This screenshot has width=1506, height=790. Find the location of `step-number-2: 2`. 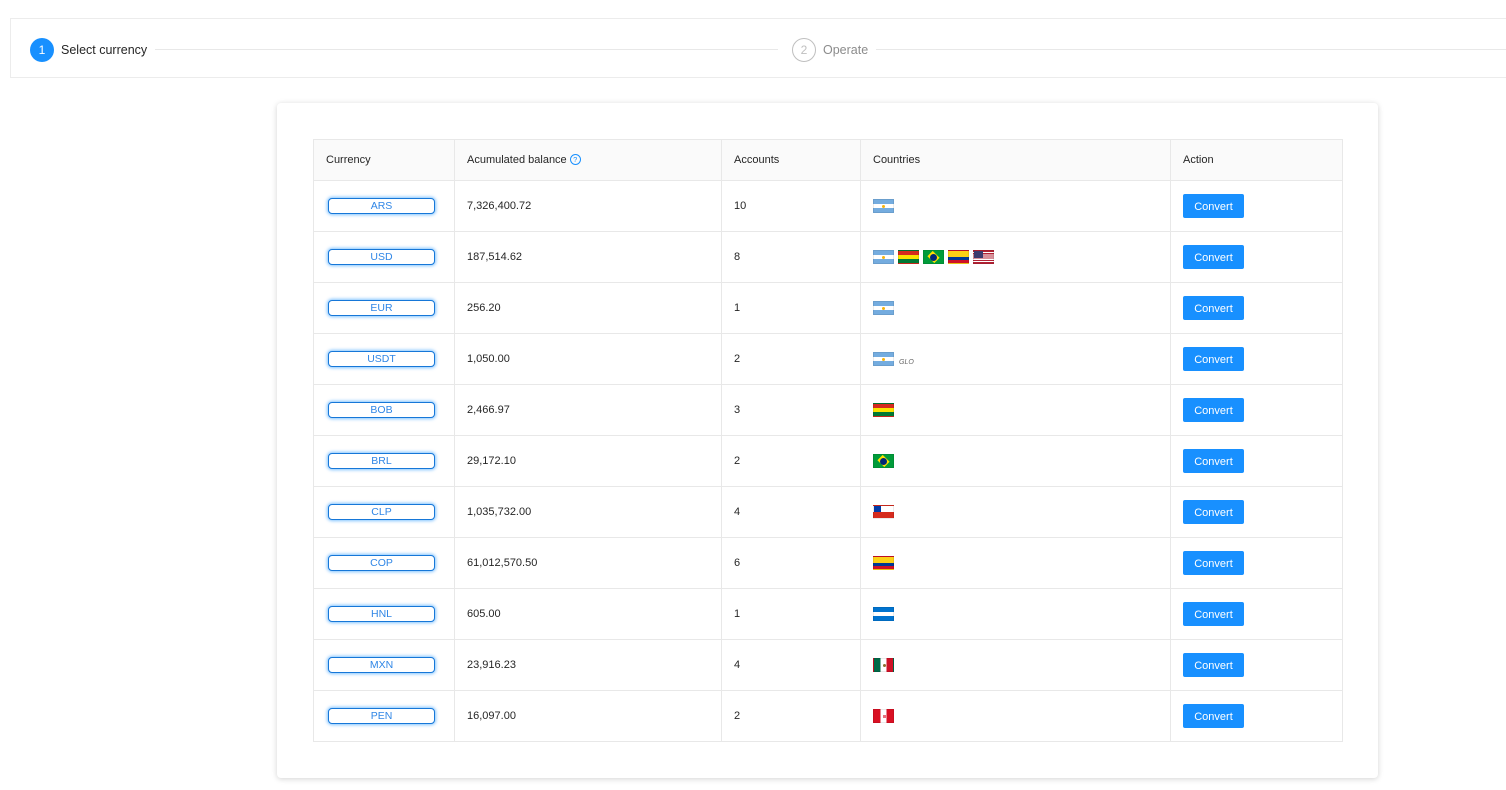

step-number-2: 2 is located at coordinates (804, 50).